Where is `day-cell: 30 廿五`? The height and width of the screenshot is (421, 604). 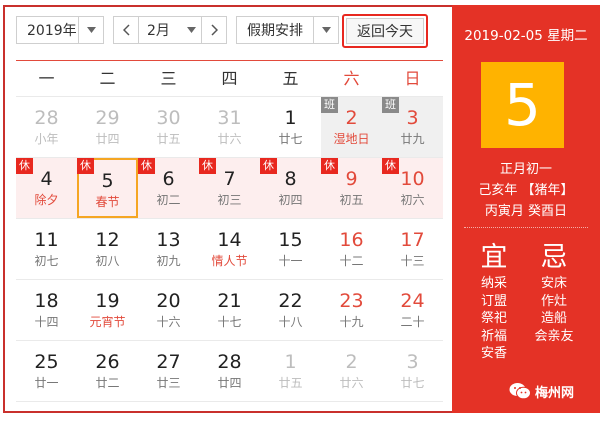 day-cell: 30 廿五 is located at coordinates (168, 127).